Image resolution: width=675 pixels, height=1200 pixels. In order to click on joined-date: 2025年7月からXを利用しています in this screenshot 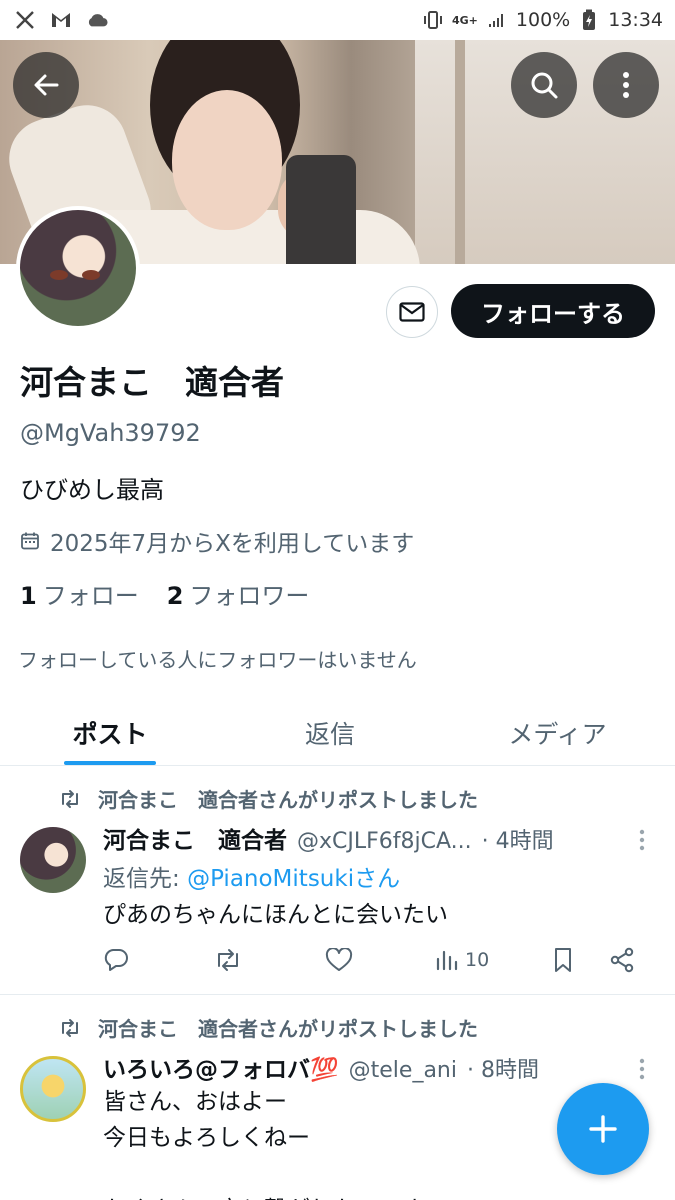, I will do `click(217, 541)`.